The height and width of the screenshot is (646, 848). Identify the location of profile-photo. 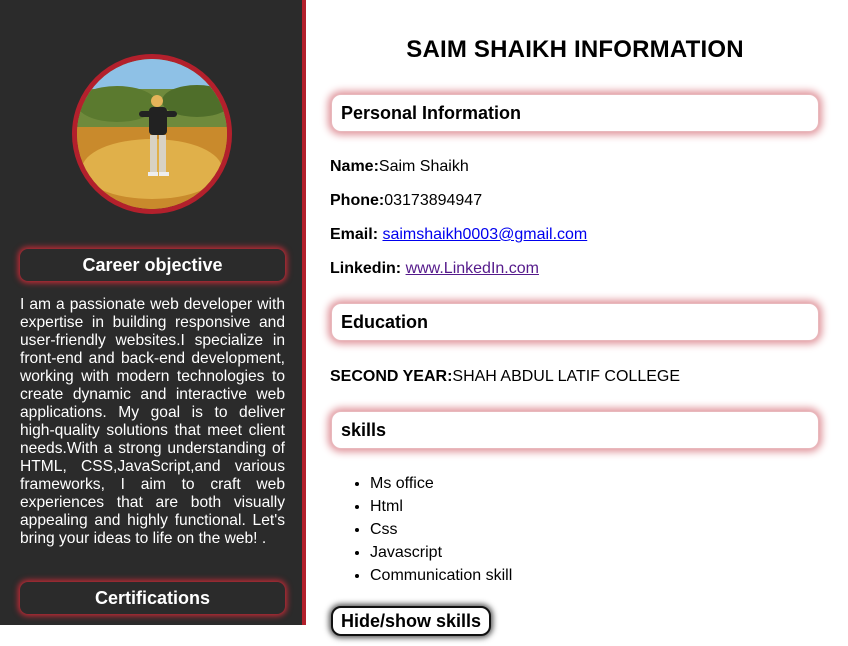
(152, 134).